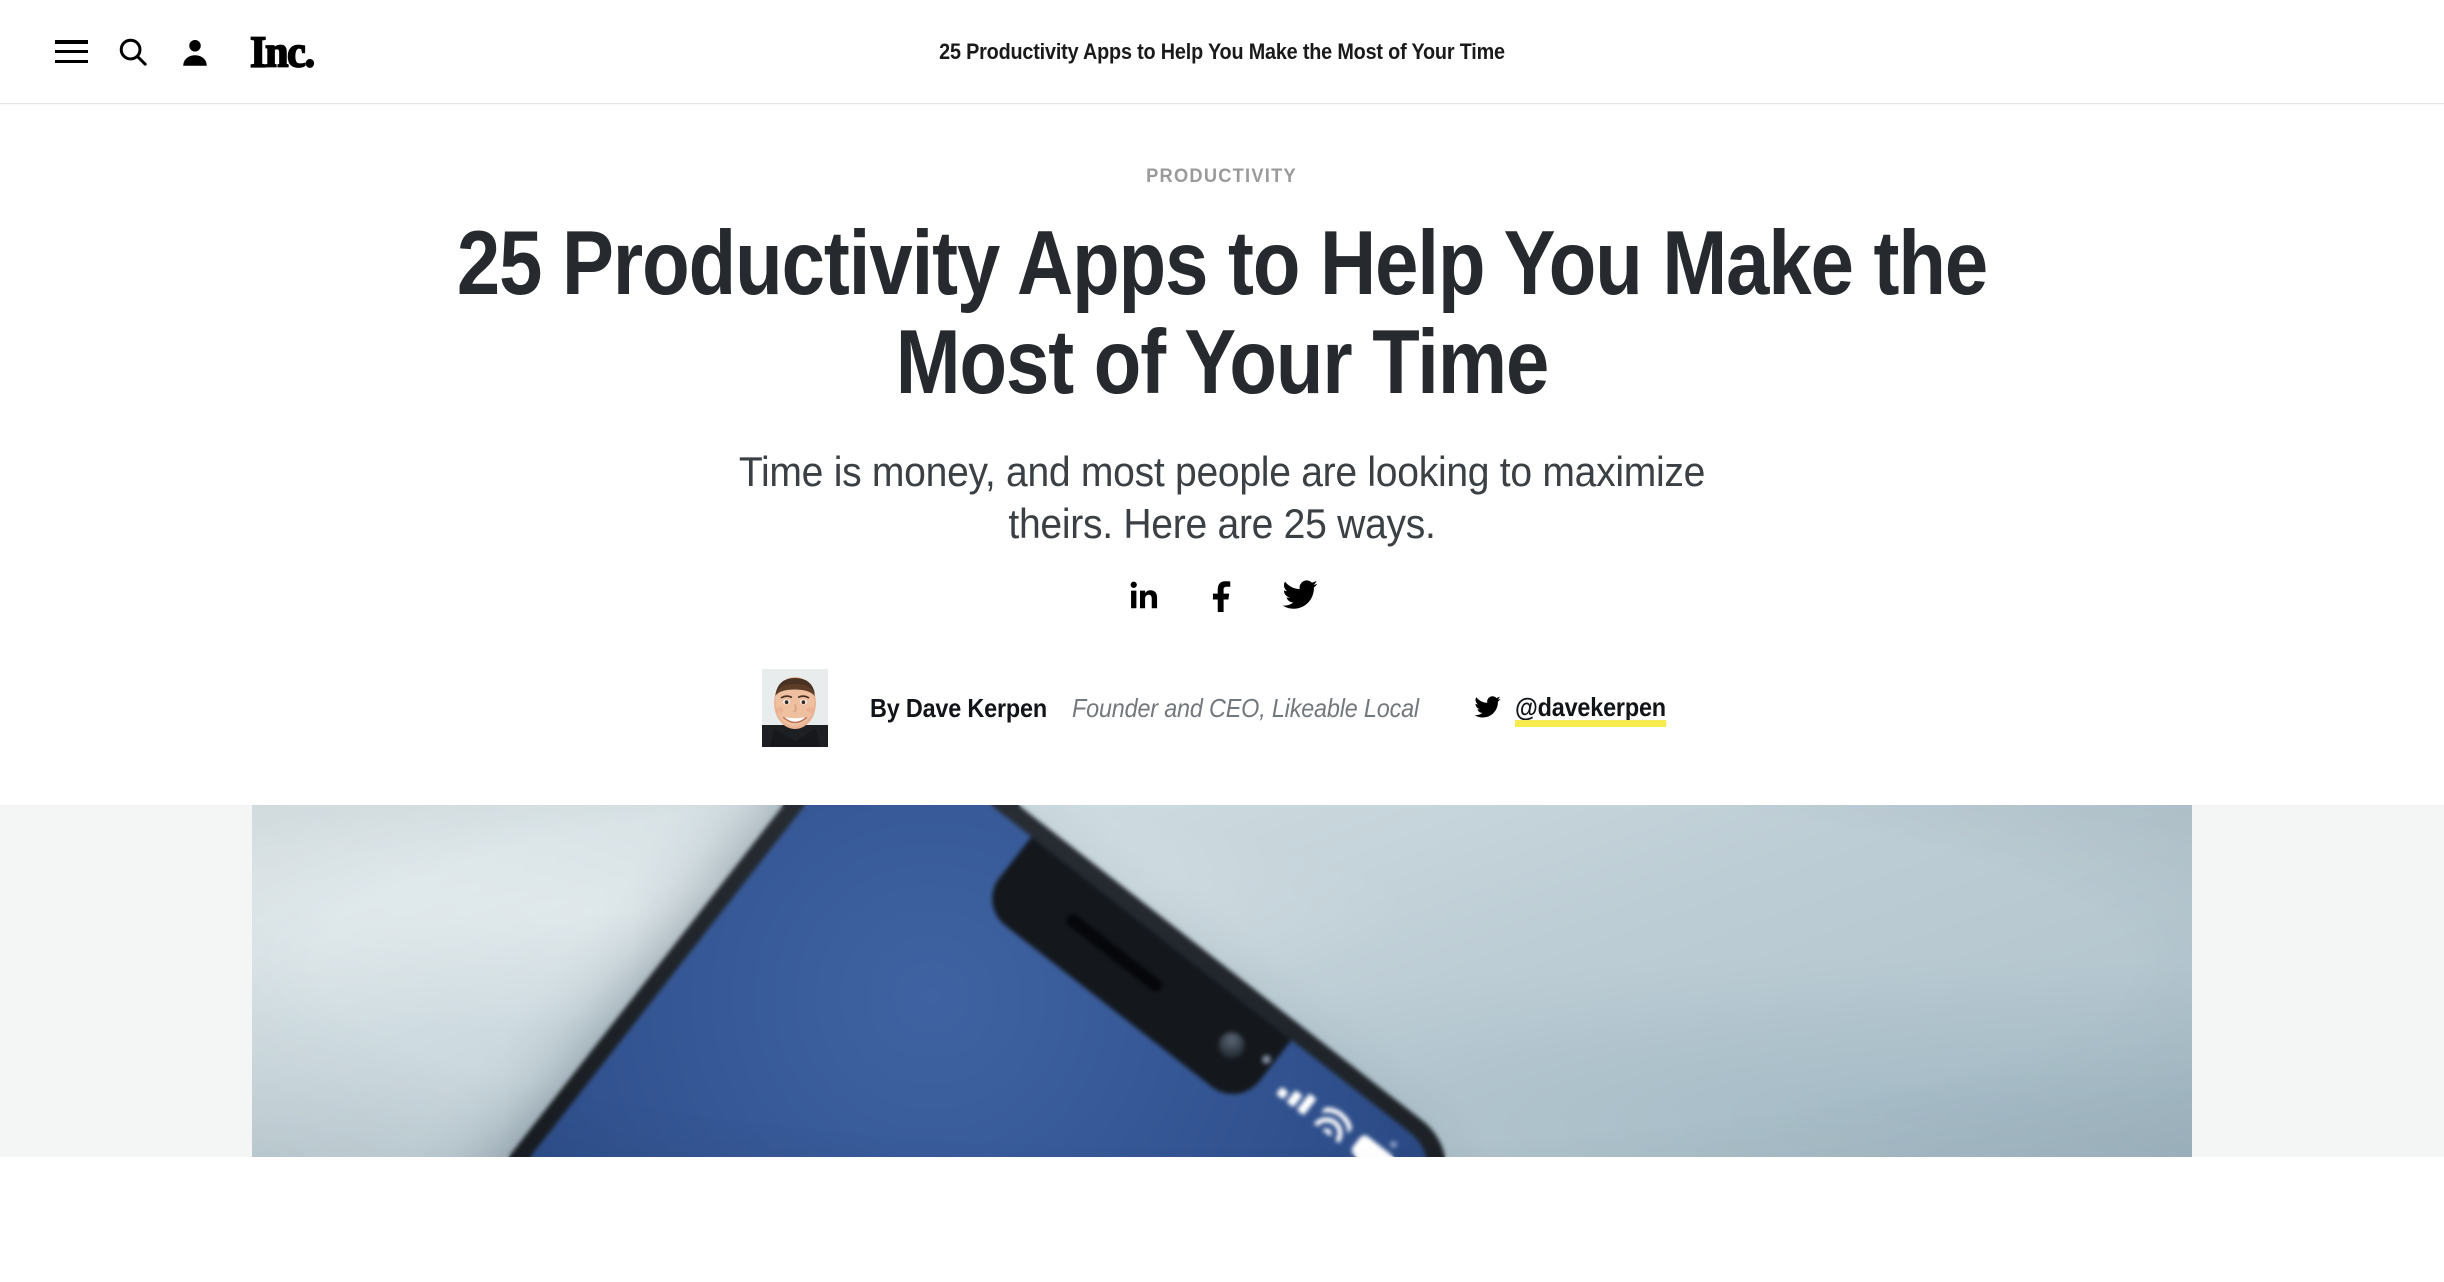 The image size is (2444, 1282). What do you see at coordinates (1114, 953) in the screenshot?
I see `phone-earpiece` at bounding box center [1114, 953].